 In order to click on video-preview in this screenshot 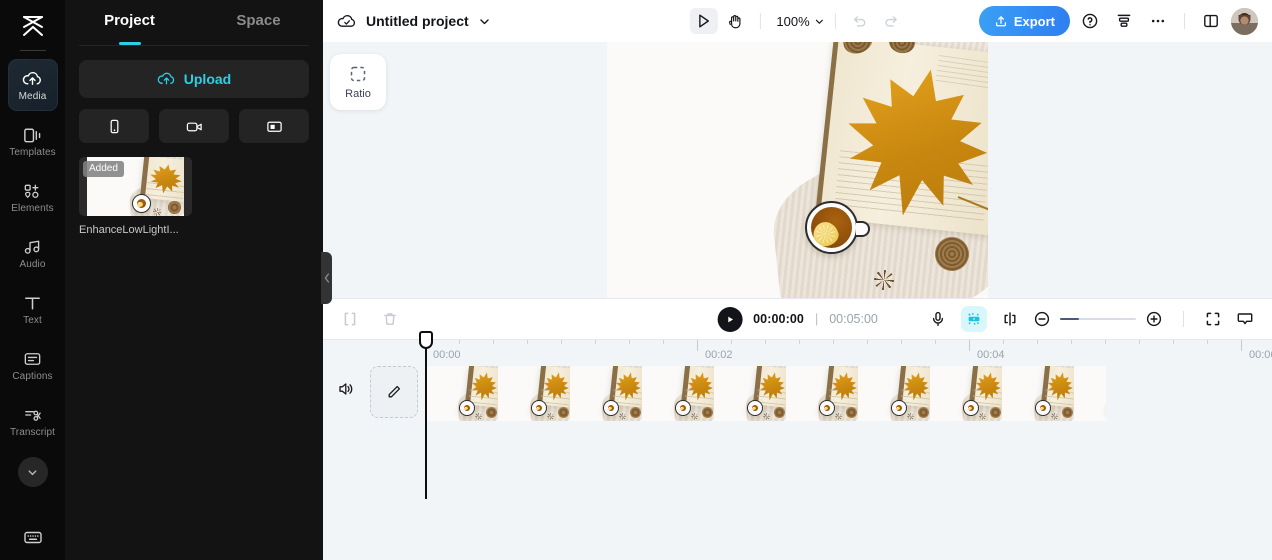, I will do `click(797, 170)`.